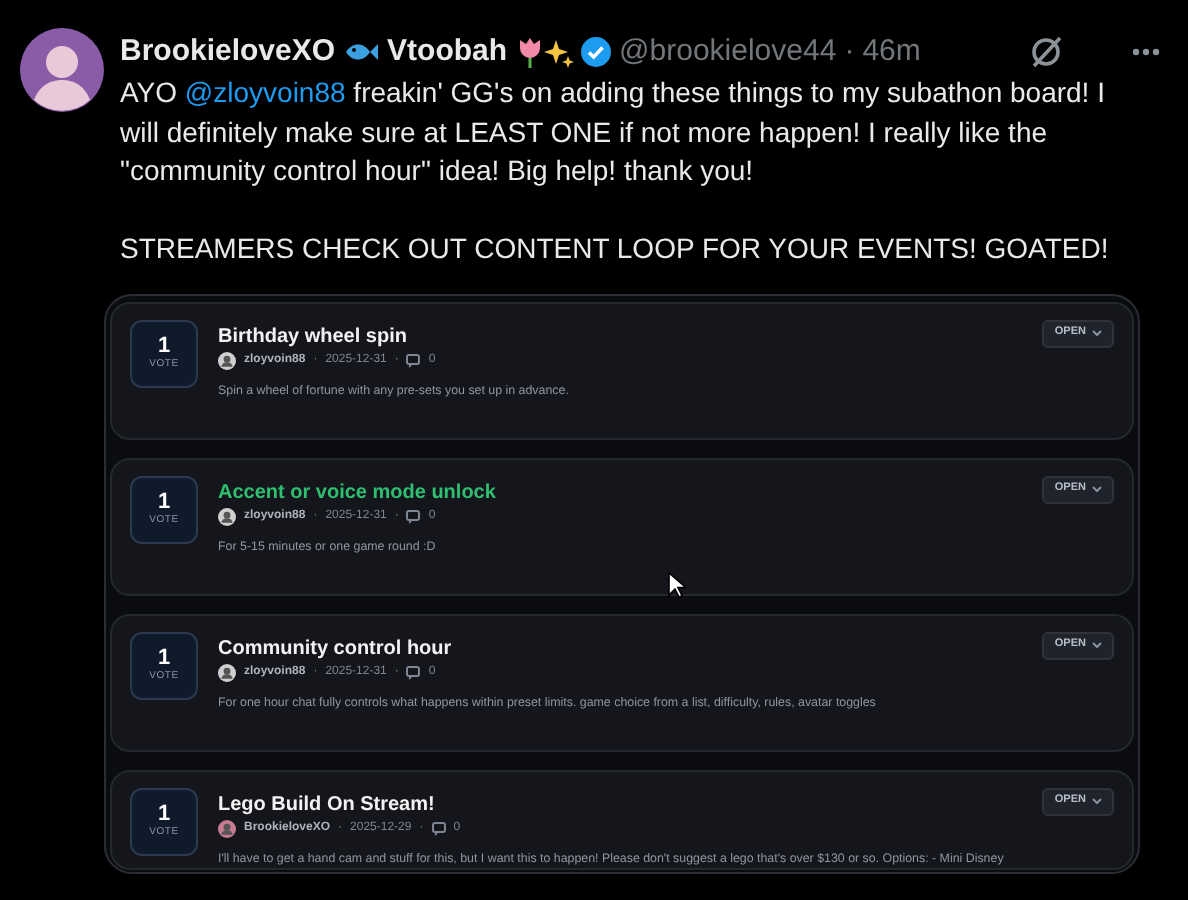 The image size is (1188, 900). What do you see at coordinates (558, 52) in the screenshot?
I see `sparkles-icon` at bounding box center [558, 52].